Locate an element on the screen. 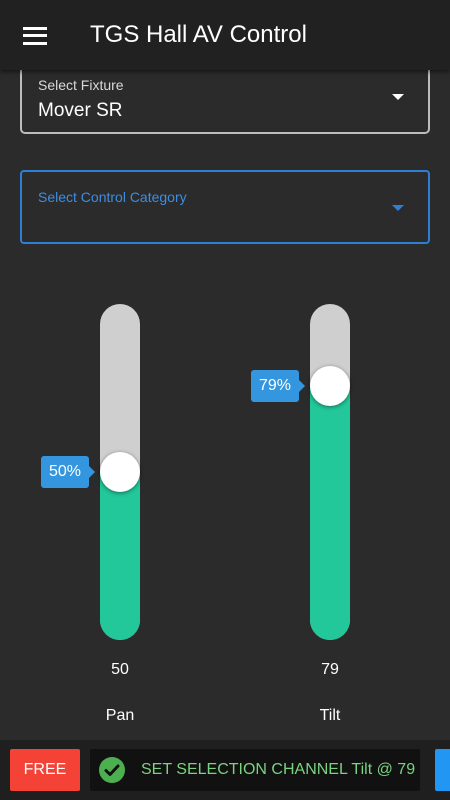  bottom-bar: FREE SET SELECTION CHANNEL Tilt @ 79 is located at coordinates (225, 770).